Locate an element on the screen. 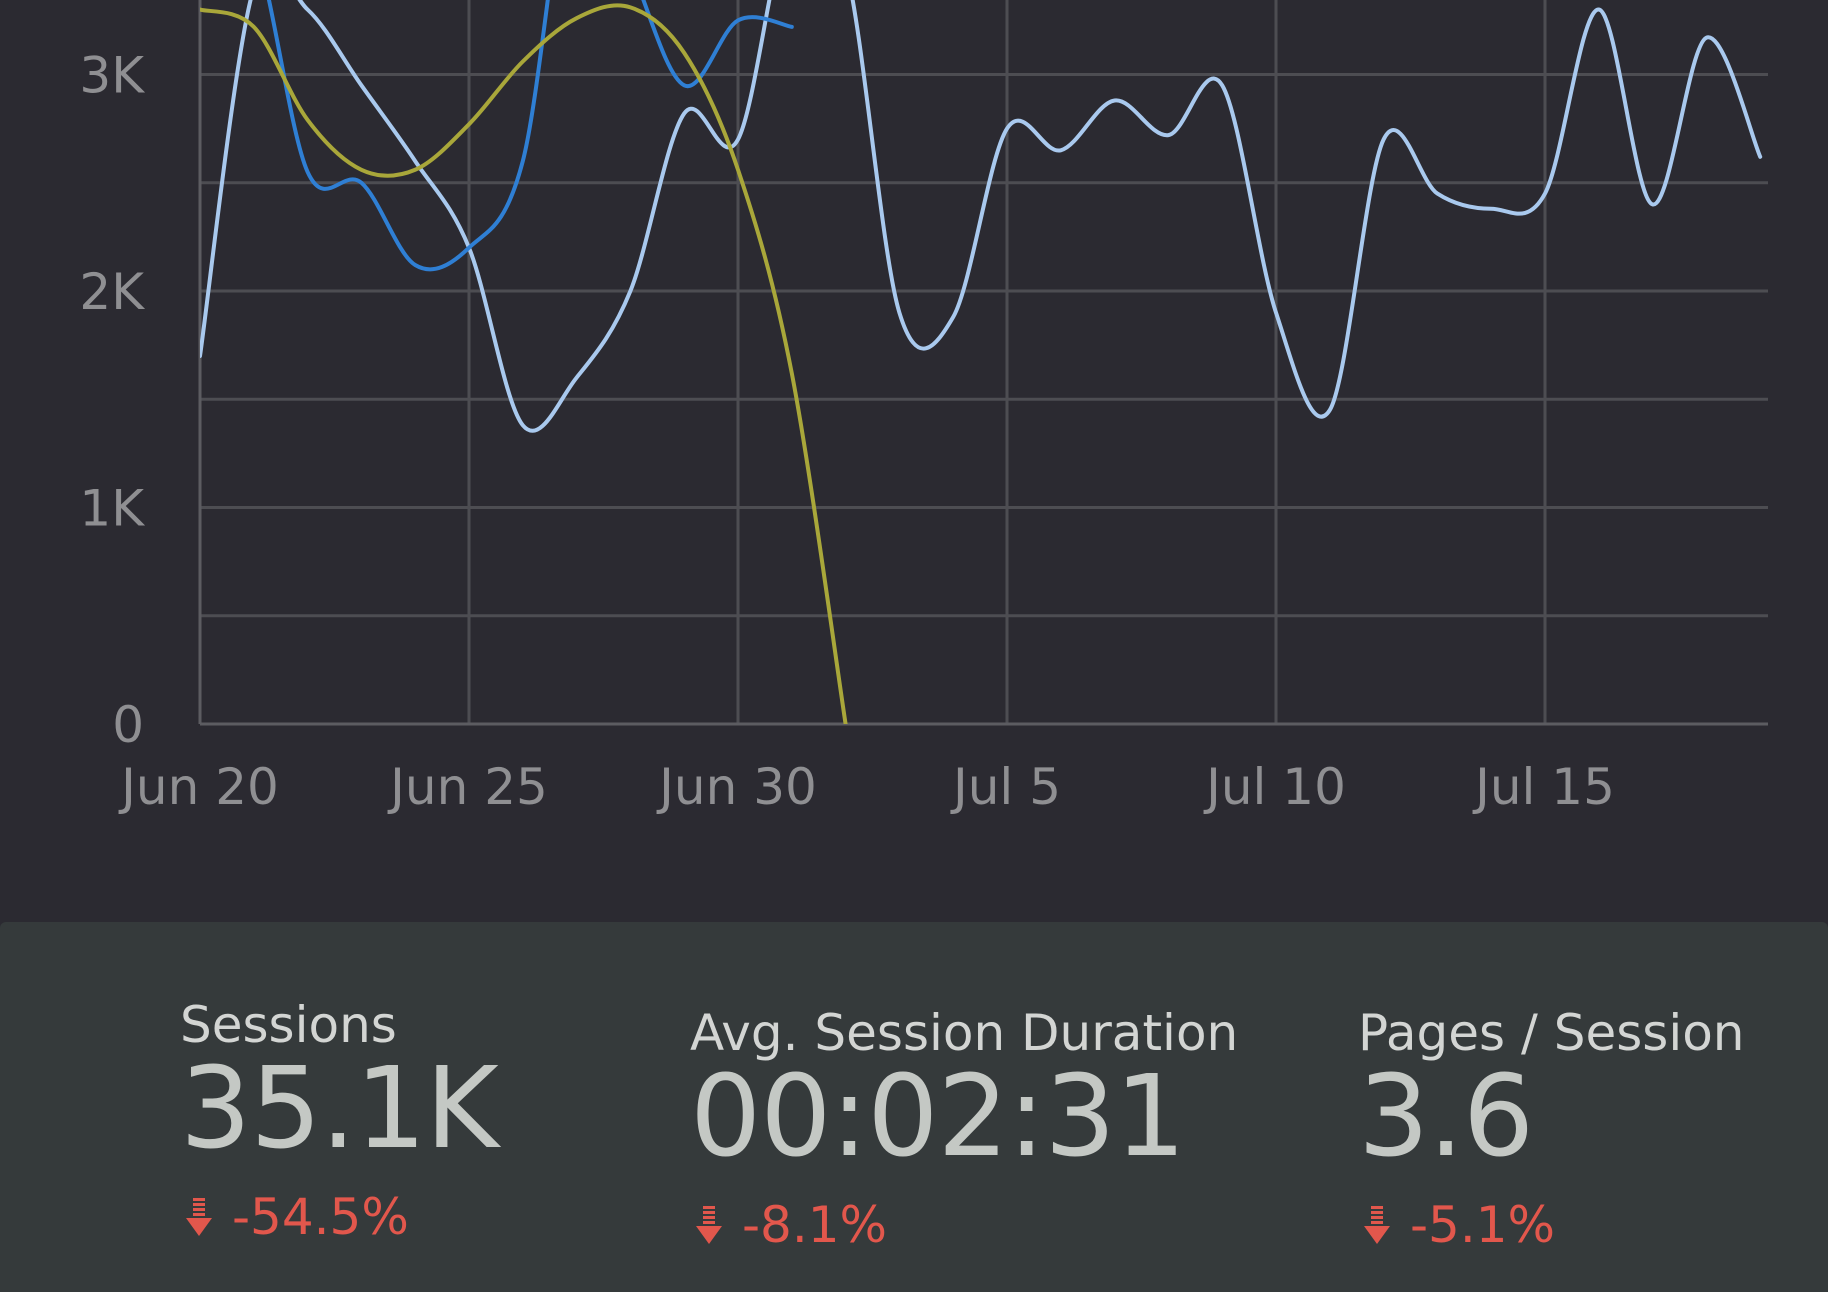  stat-value: 00:02:31 is located at coordinates (938, 1117).